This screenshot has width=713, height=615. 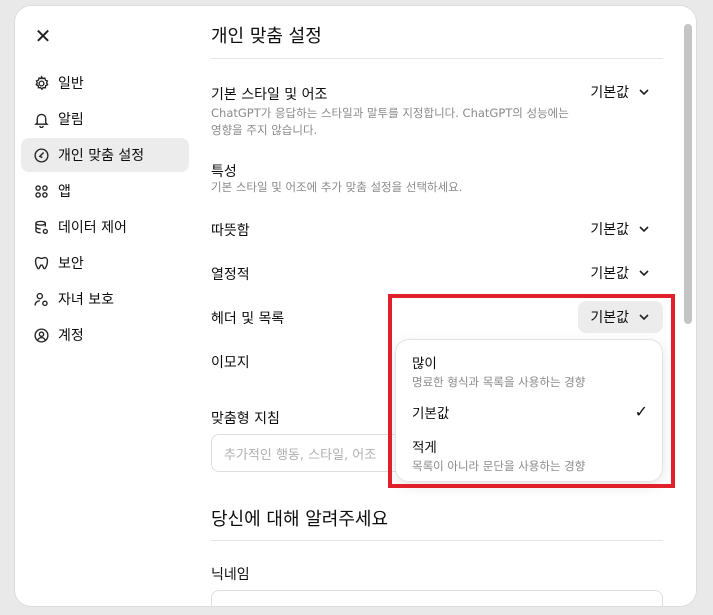 What do you see at coordinates (437, 598) in the screenshot?
I see `nickname-input` at bounding box center [437, 598].